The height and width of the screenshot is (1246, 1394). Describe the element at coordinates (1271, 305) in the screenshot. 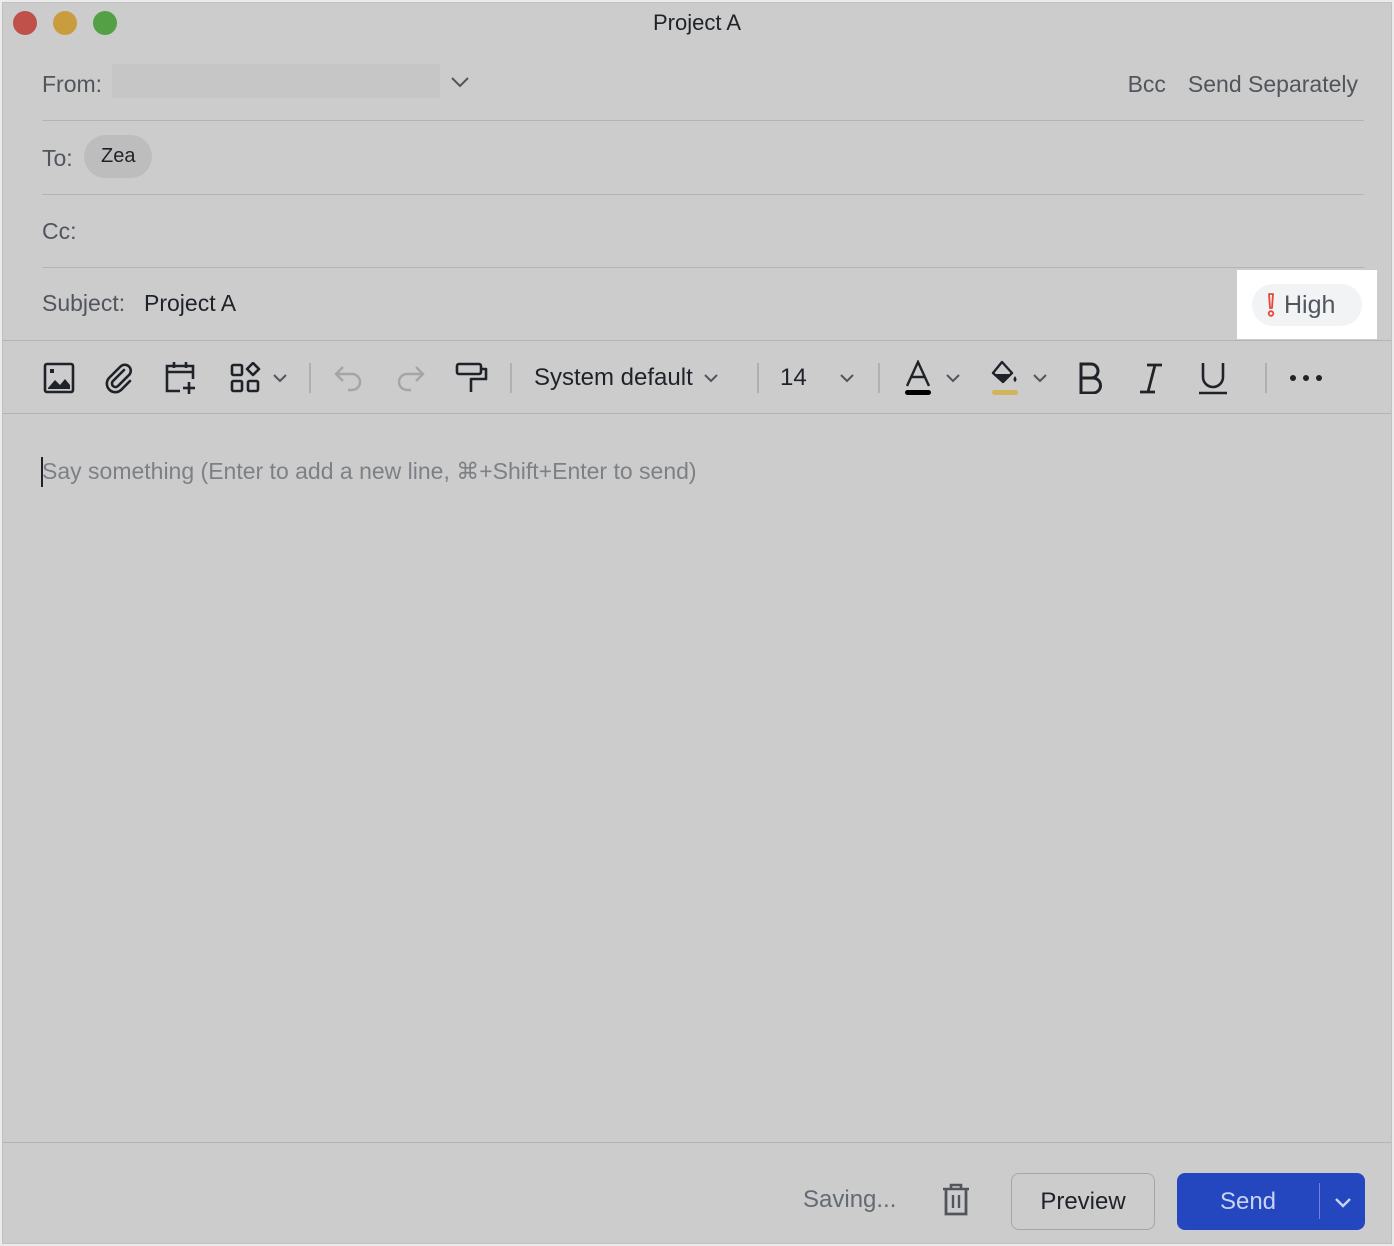

I see `exclamation-icon` at that location.